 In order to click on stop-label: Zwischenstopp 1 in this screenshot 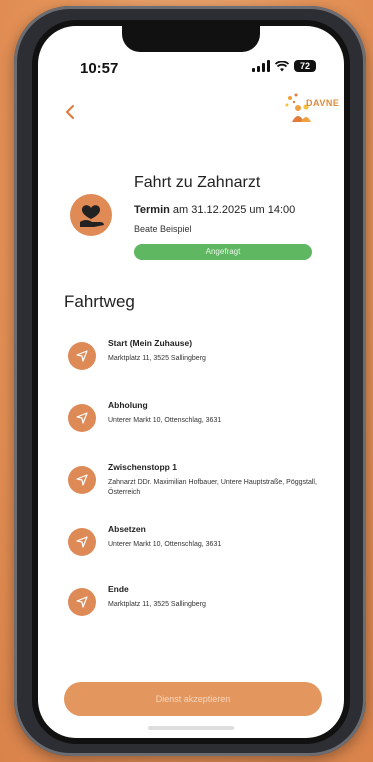, I will do `click(142, 467)`.